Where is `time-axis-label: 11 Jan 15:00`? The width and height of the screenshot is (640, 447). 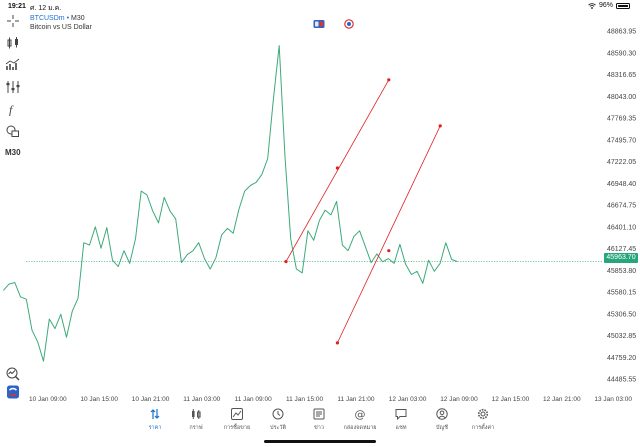 time-axis-label: 11 Jan 15:00 is located at coordinates (304, 399).